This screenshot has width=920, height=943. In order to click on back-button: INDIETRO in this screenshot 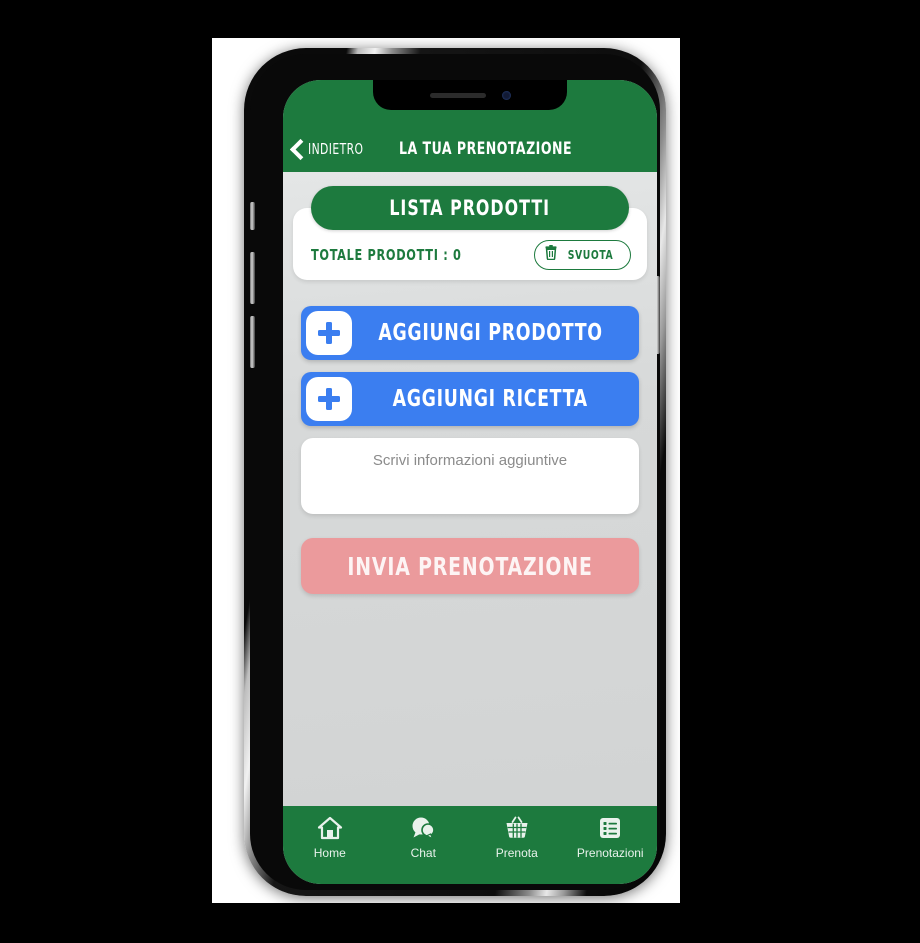, I will do `click(333, 149)`.